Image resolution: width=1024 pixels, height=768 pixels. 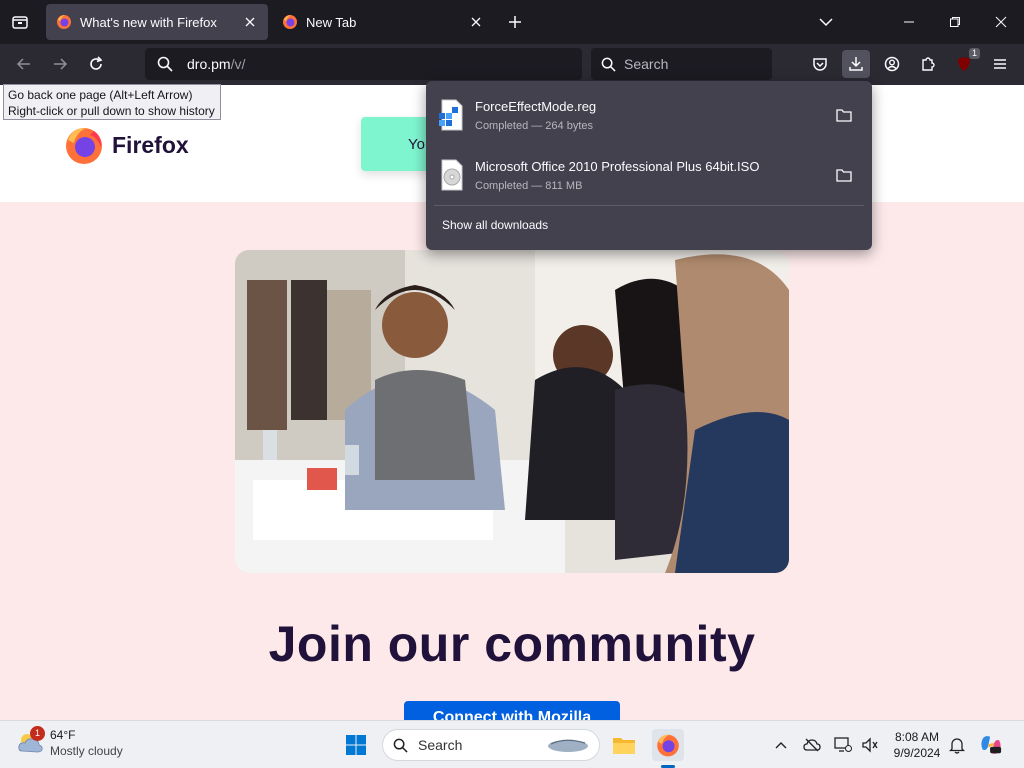 I want to click on tab-list-button, so click(x=20, y=22).